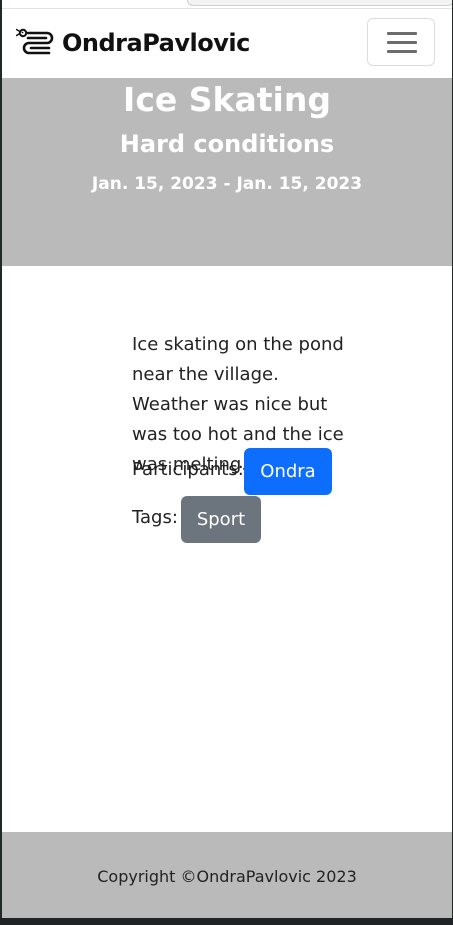 The width and height of the screenshot is (453, 925). I want to click on browser-top-edge, so click(227, 4).